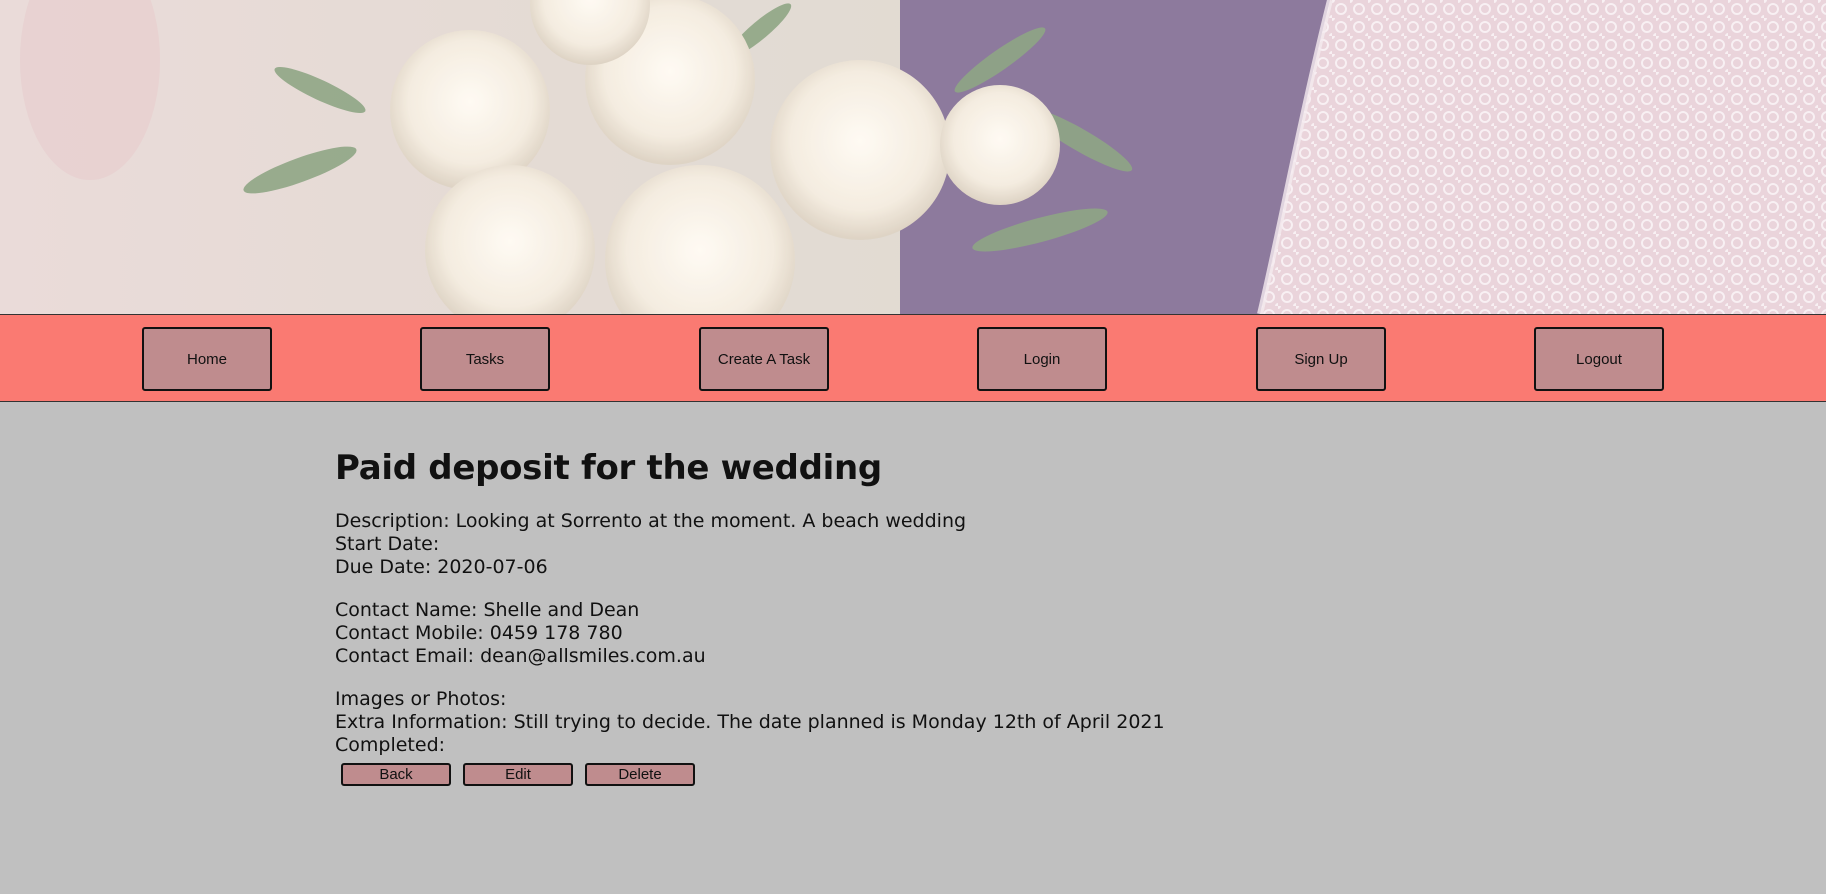 The width and height of the screenshot is (1826, 894). Describe the element at coordinates (390, 745) in the screenshot. I see `task-completed: Completed:` at that location.